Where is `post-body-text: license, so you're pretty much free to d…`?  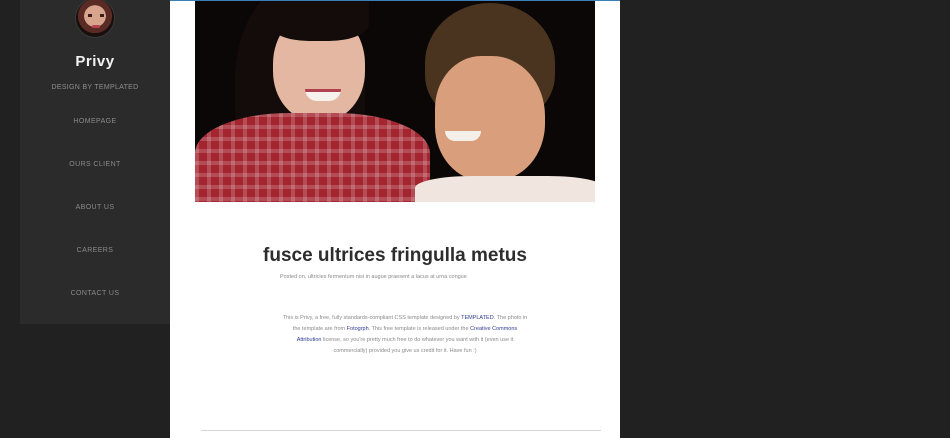
post-body-text: license, so you're pretty much free to d… is located at coordinates (417, 345).